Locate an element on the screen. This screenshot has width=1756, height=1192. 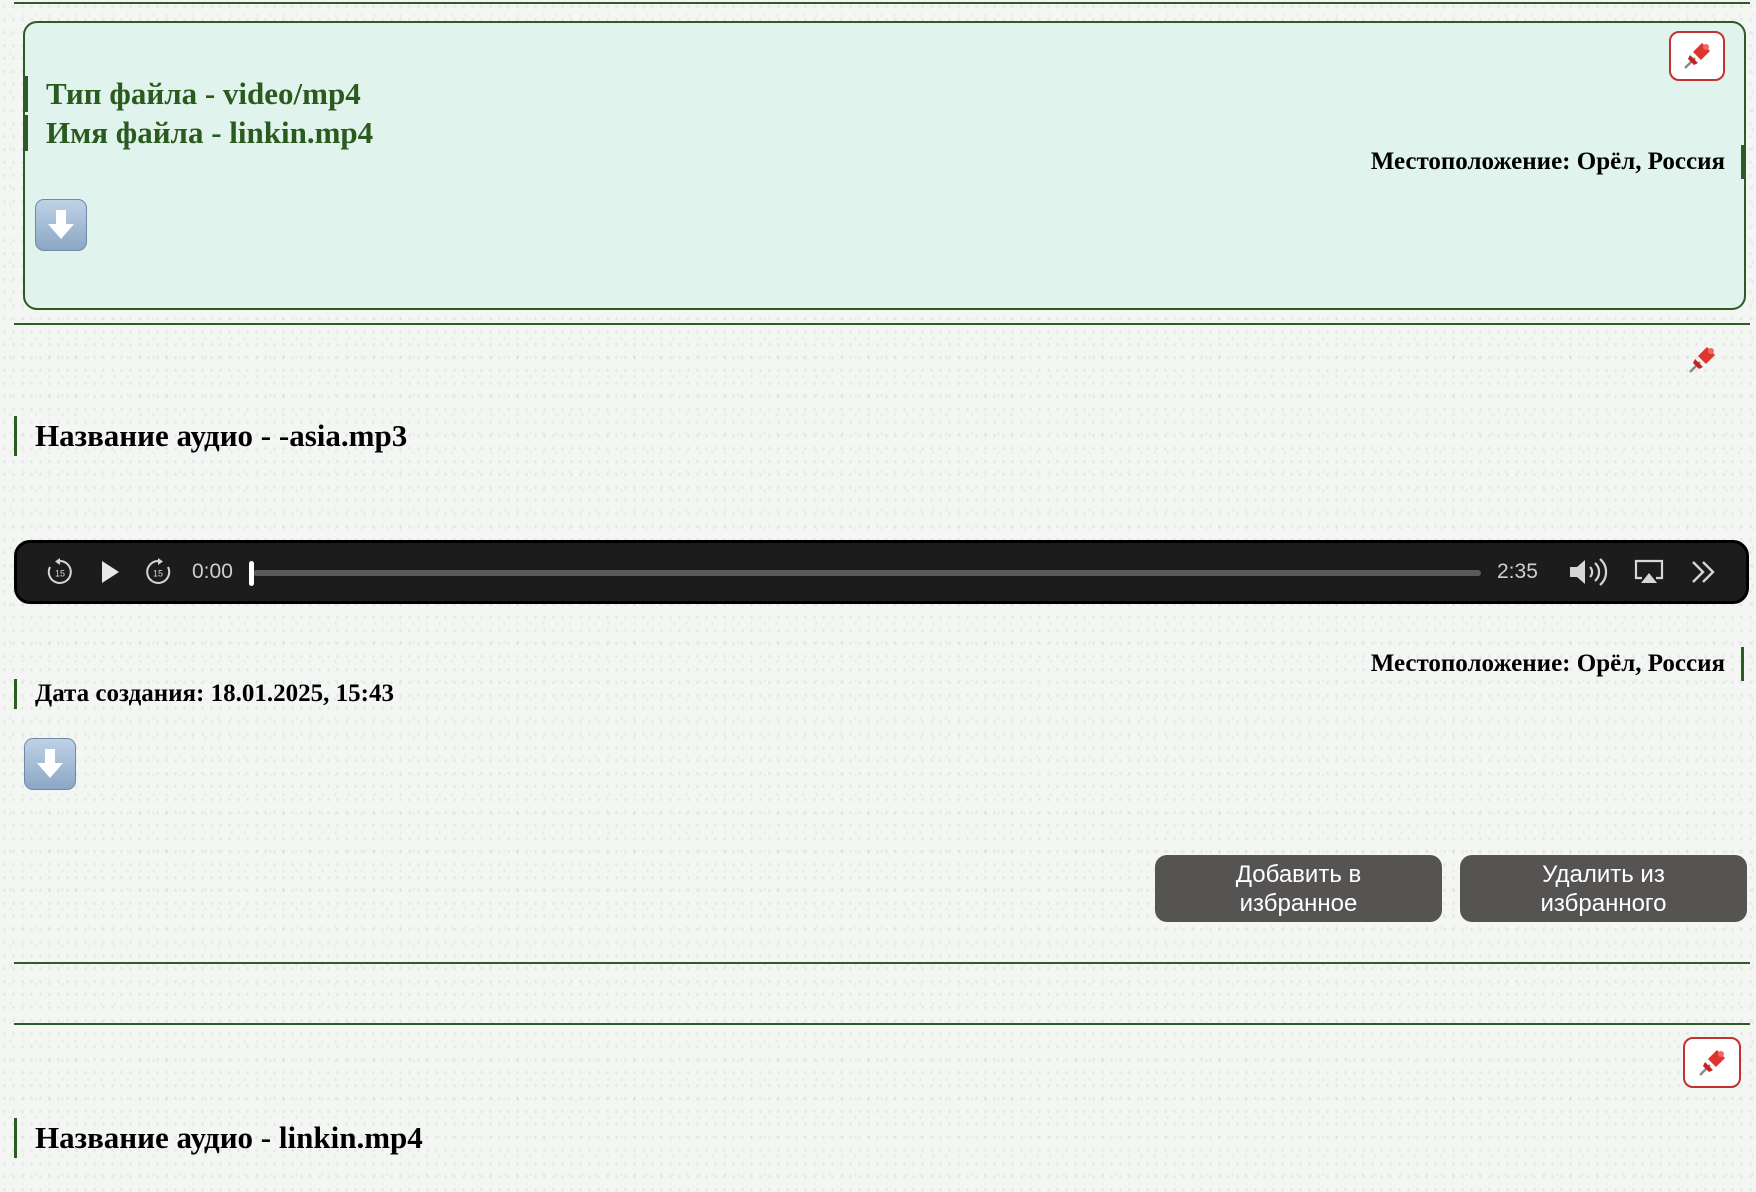
rewind-button: 15 is located at coordinates (60, 572).